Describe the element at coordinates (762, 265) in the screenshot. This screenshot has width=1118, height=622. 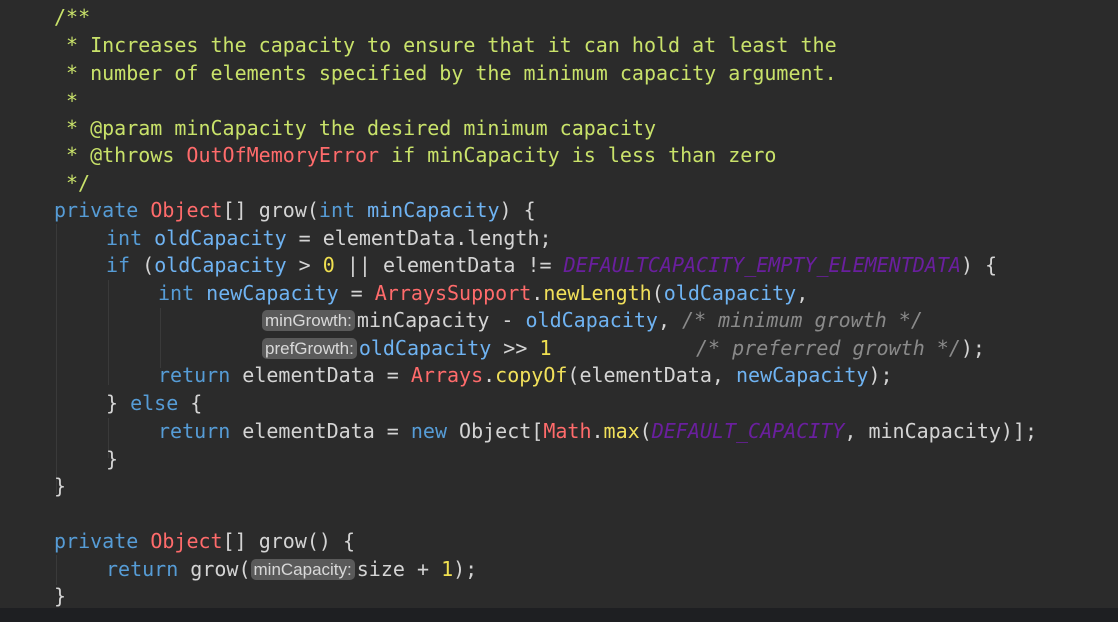
I see `static-constant: DEFAULTCAPACITY_EMPTY_ELEMENTDATA` at that location.